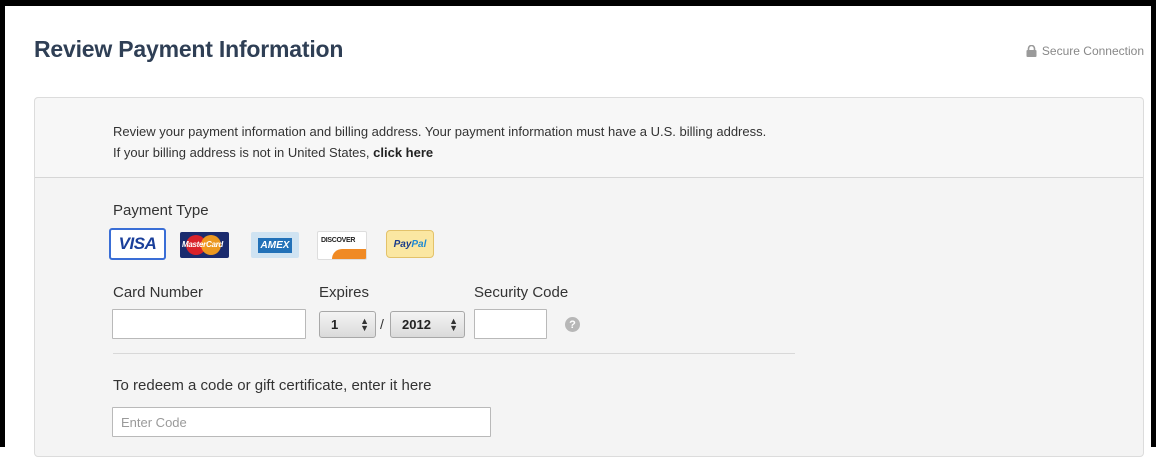  What do you see at coordinates (338, 240) in the screenshot?
I see `discover-logo-text: DISCOVER` at bounding box center [338, 240].